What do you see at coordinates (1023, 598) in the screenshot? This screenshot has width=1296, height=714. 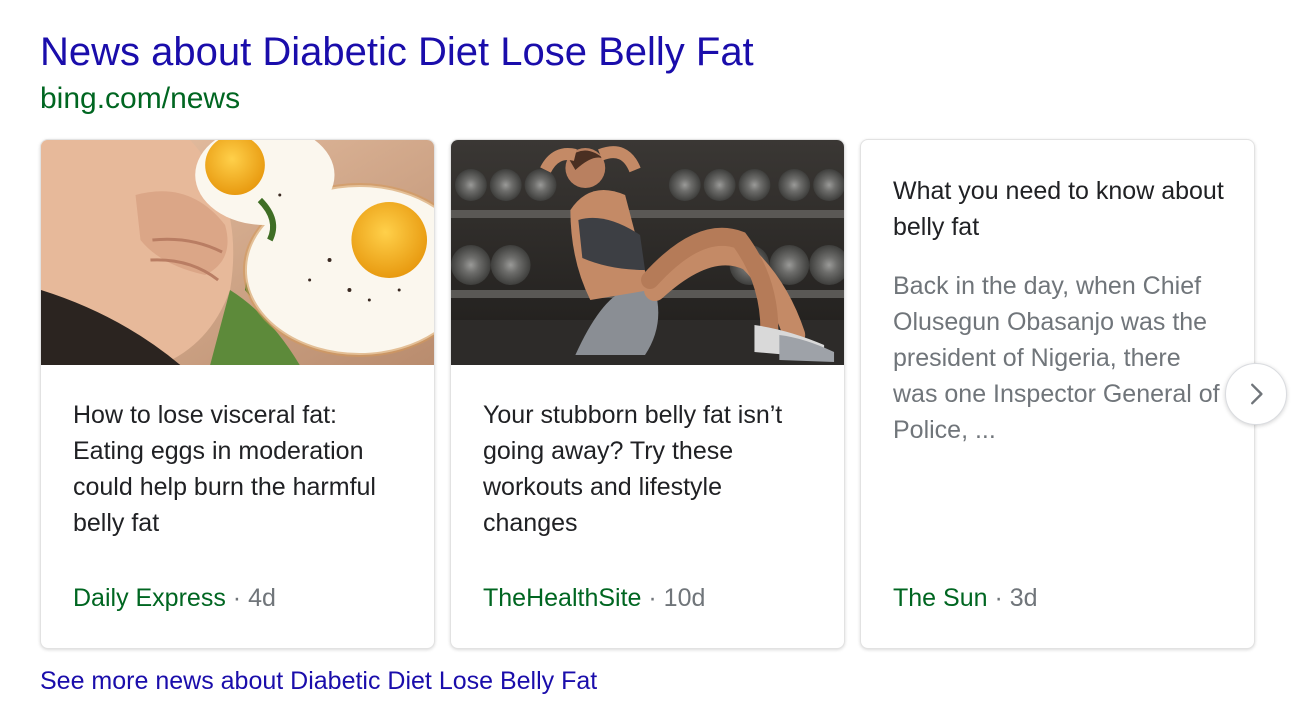 I see `article-age: 3d` at bounding box center [1023, 598].